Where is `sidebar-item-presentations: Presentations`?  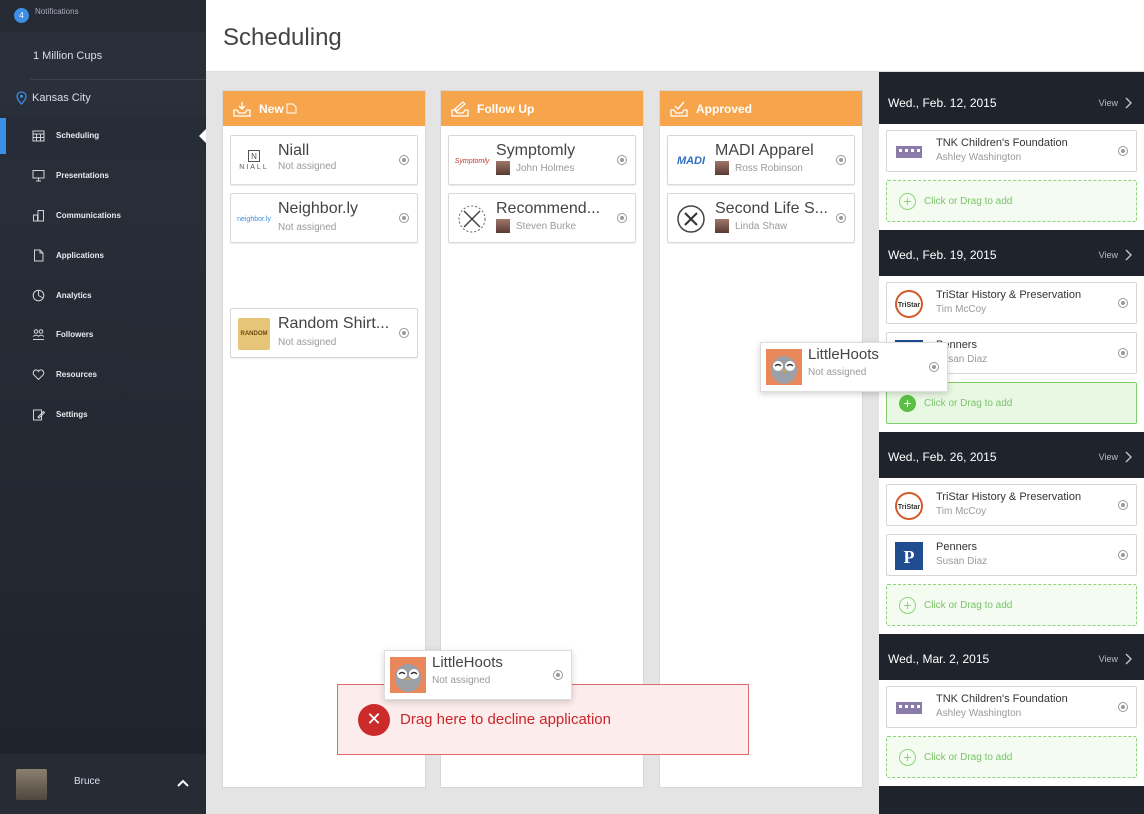
sidebar-item-presentations: Presentations is located at coordinates (103, 176).